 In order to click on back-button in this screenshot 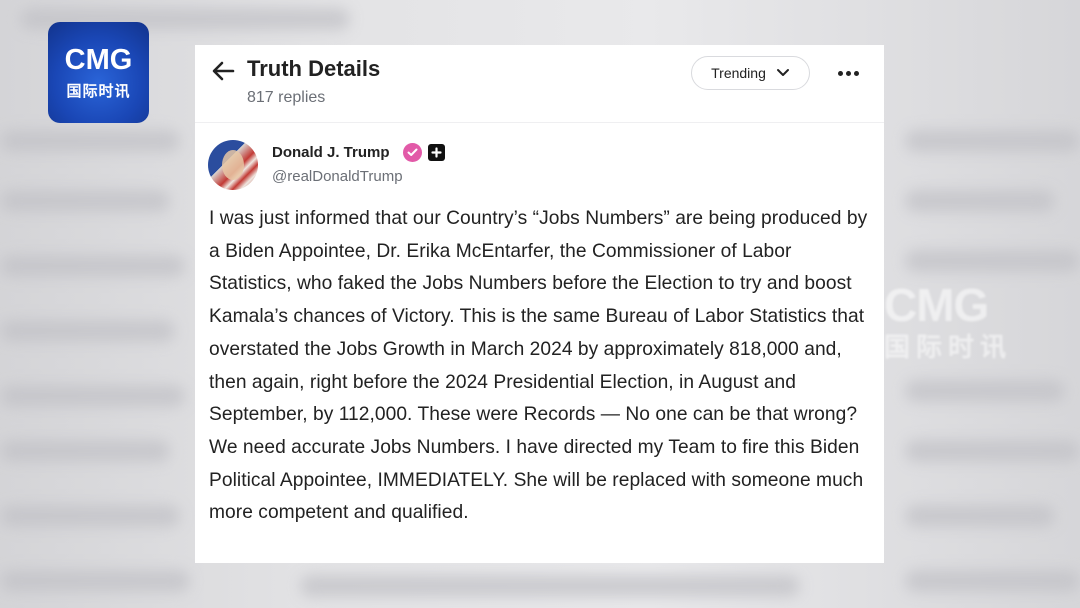, I will do `click(223, 71)`.